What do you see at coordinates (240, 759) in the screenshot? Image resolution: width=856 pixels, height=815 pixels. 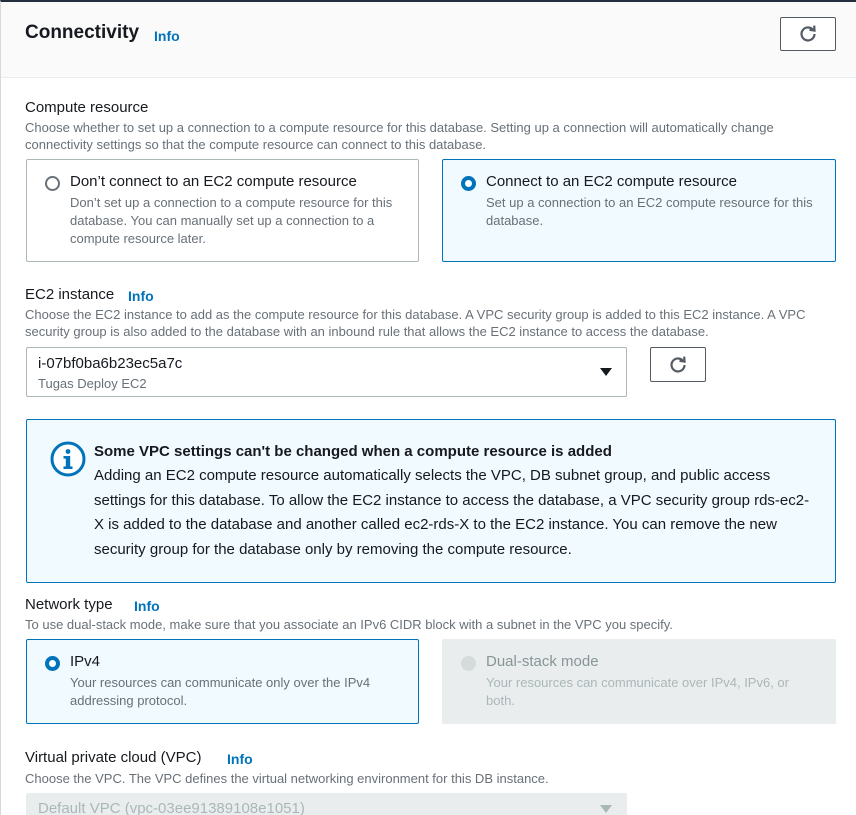 I see `vpc-info-link: Info` at bounding box center [240, 759].